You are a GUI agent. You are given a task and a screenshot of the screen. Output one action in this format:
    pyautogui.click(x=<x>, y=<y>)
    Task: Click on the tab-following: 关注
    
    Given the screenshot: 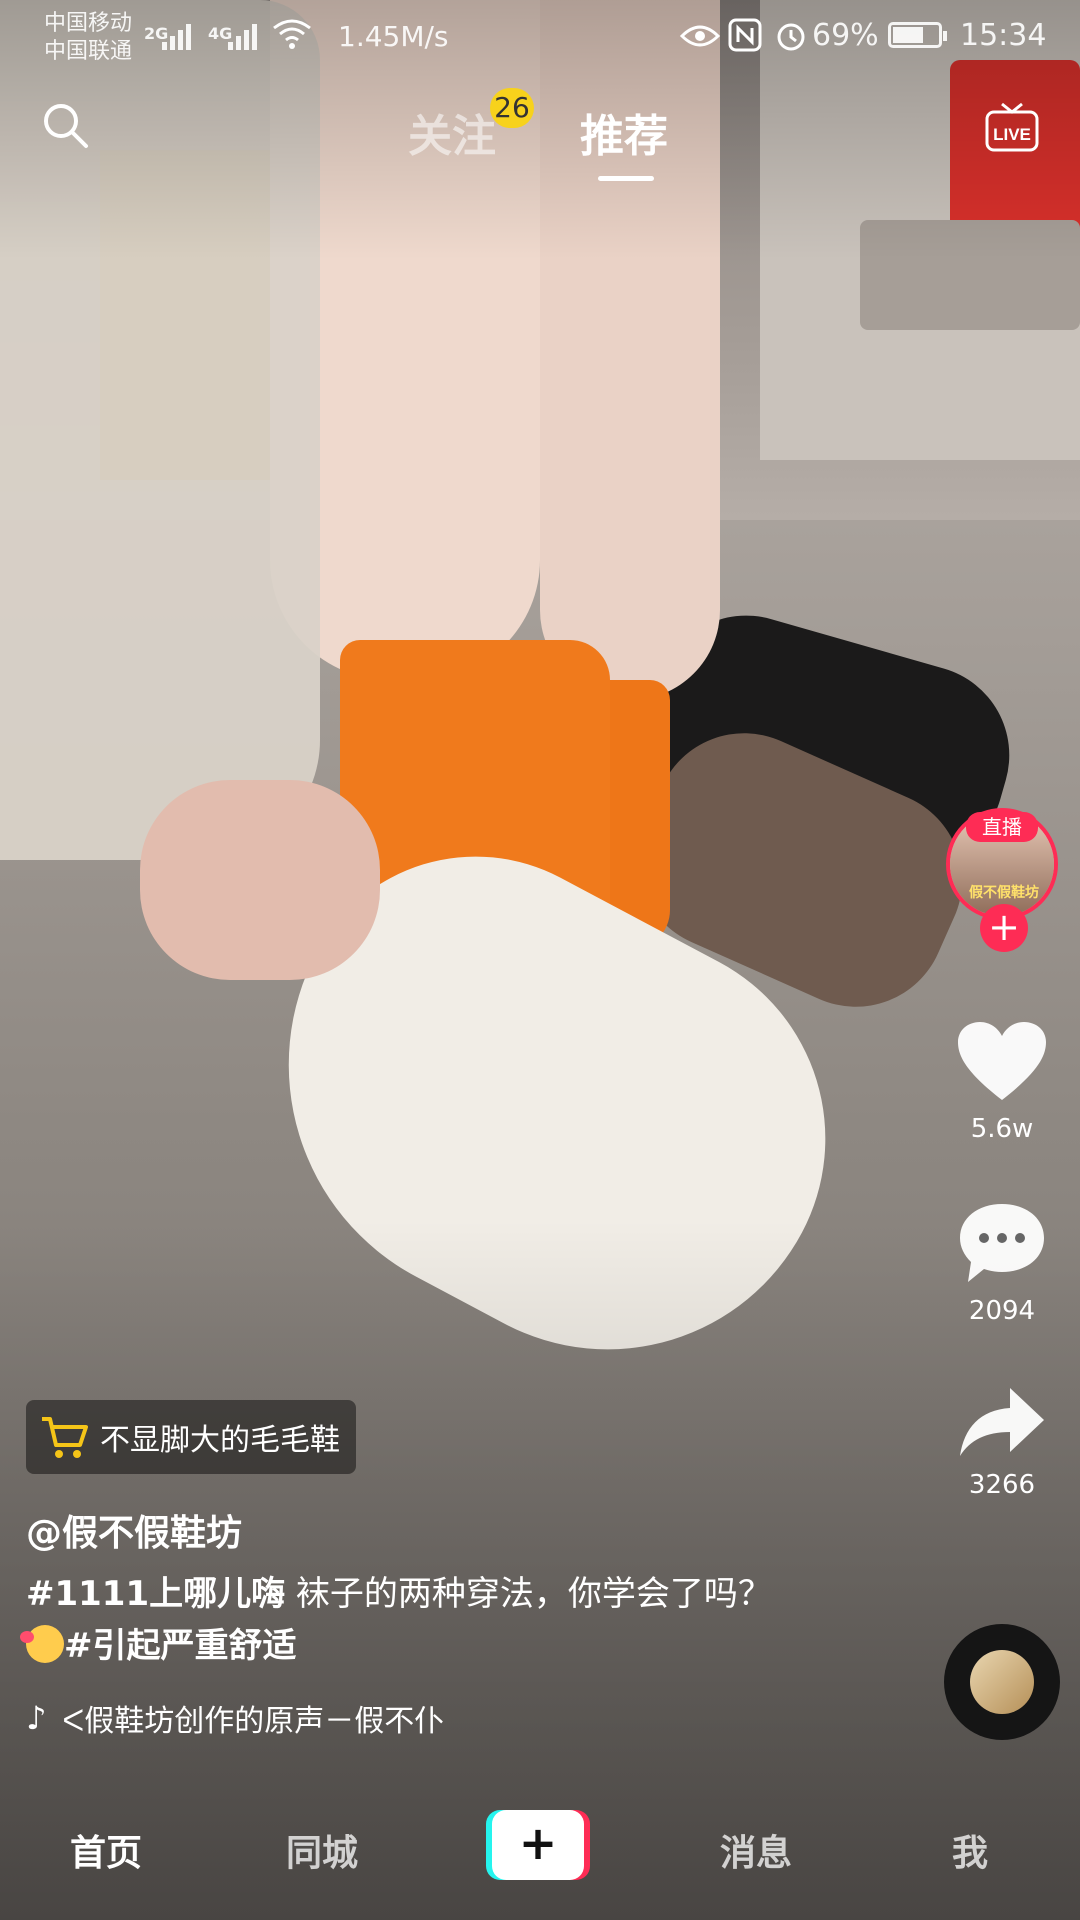 What is the action you would take?
    pyautogui.click(x=452, y=132)
    